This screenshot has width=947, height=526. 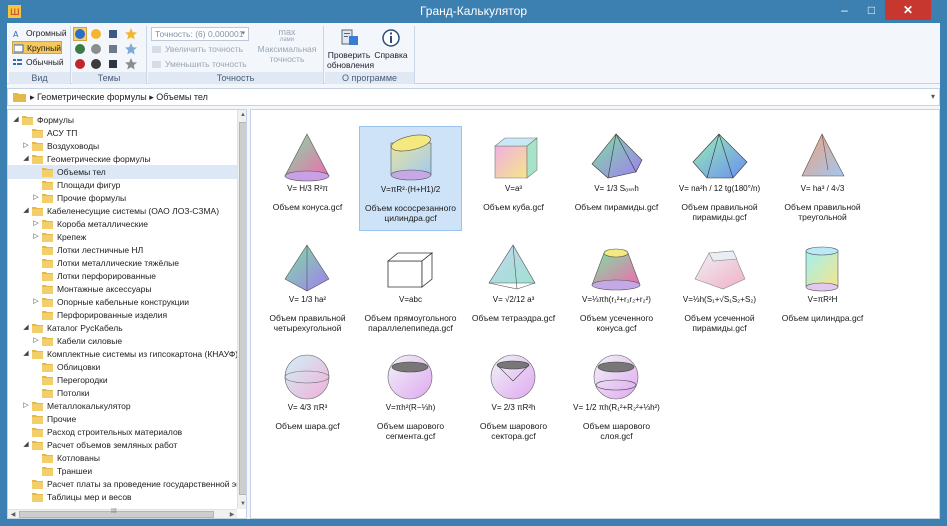 What do you see at coordinates (307, 299) in the screenshot?
I see `file-formula: V= 1/3 ha²` at bounding box center [307, 299].